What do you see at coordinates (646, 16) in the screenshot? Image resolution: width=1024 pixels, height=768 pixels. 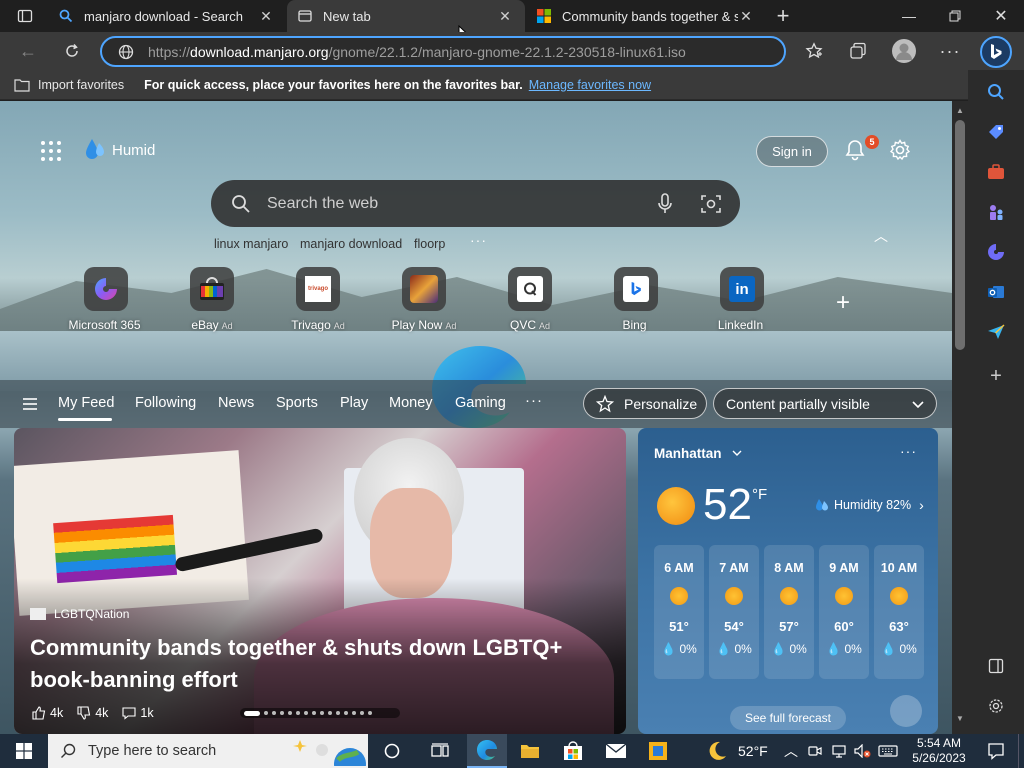 I see `tab-community-bands: Community bands together & shuts ✕` at bounding box center [646, 16].